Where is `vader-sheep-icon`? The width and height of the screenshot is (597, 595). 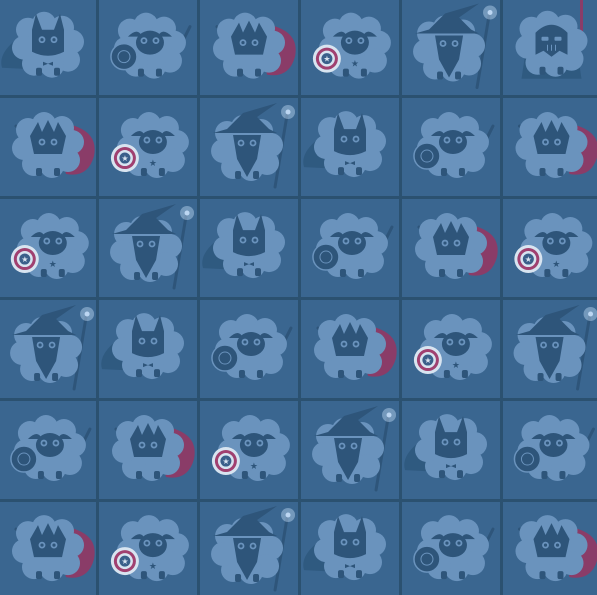 vader-sheep-icon is located at coordinates (551, 39).